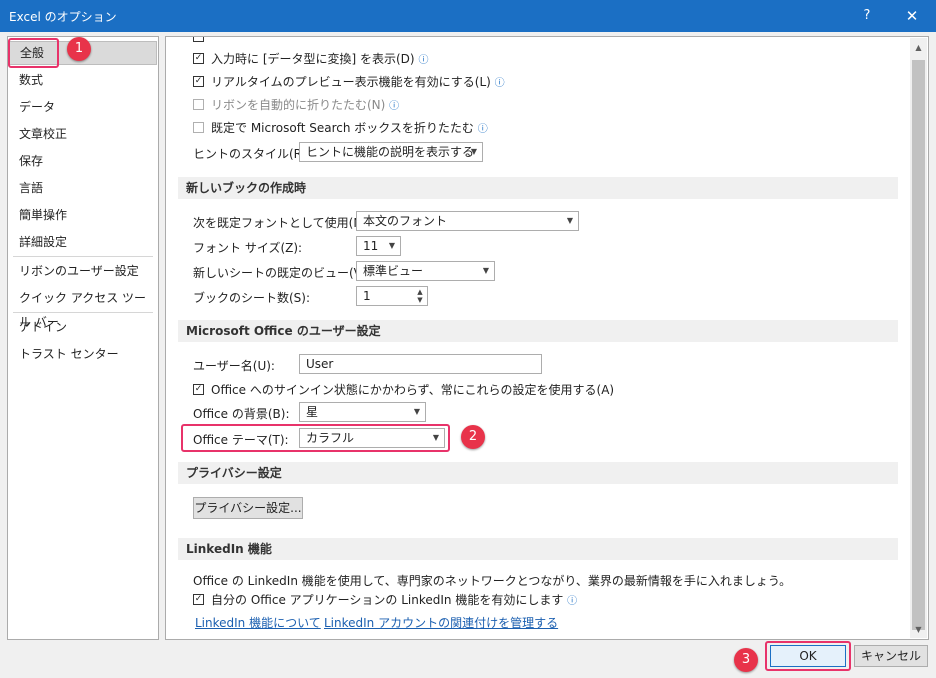  What do you see at coordinates (83, 188) in the screenshot?
I see `sidebar-item-language: 言語` at bounding box center [83, 188].